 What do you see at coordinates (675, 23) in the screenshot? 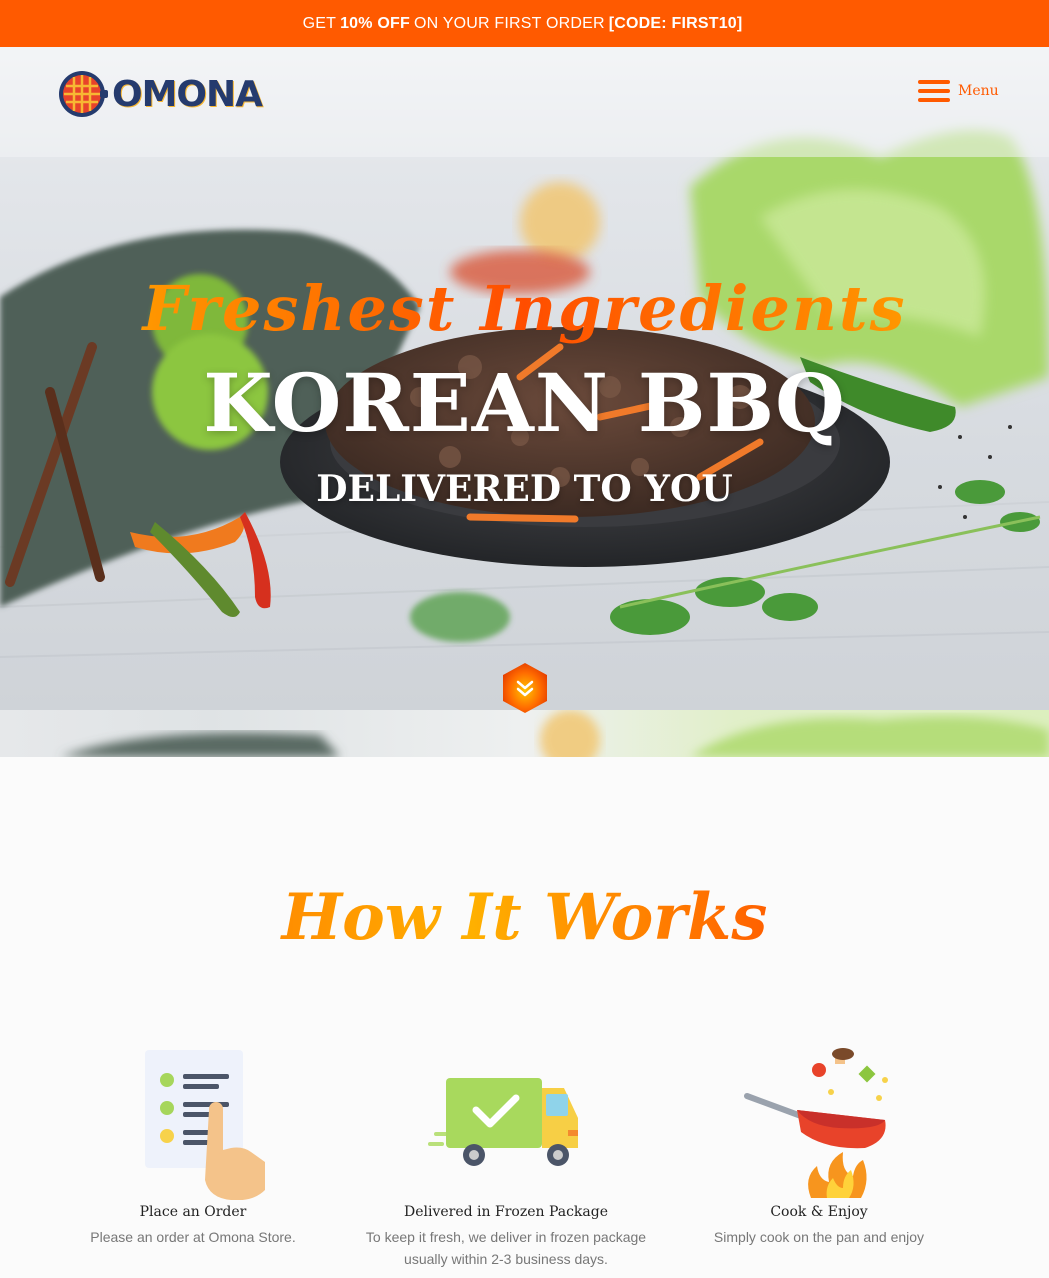
I see `promo-code: [CODE: FIRST10]` at bounding box center [675, 23].